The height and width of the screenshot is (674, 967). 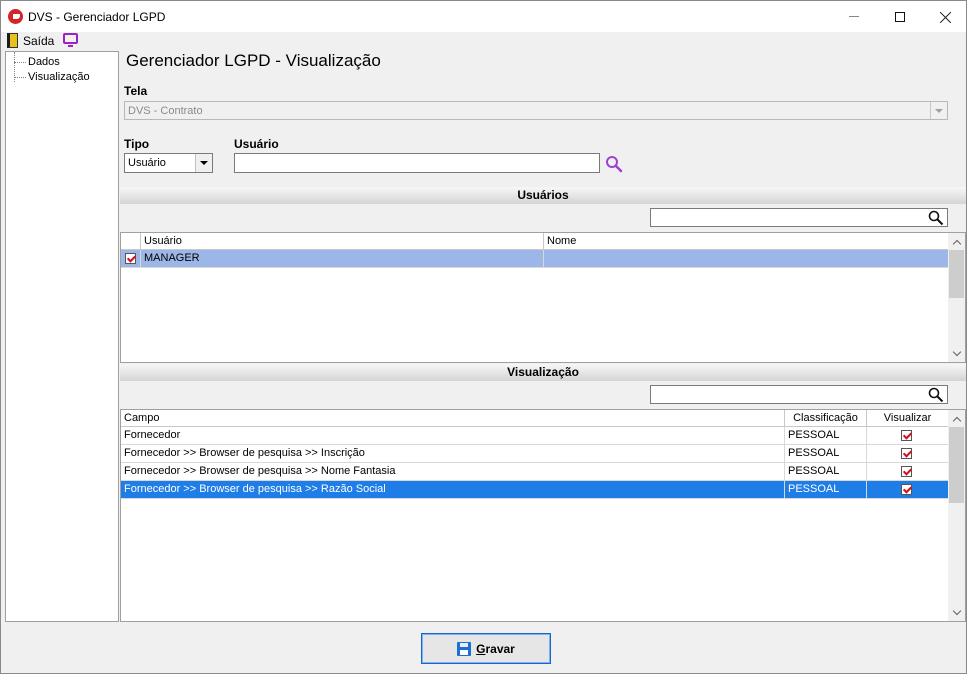 What do you see at coordinates (168, 163) in the screenshot?
I see `tipo-select: Usuário` at bounding box center [168, 163].